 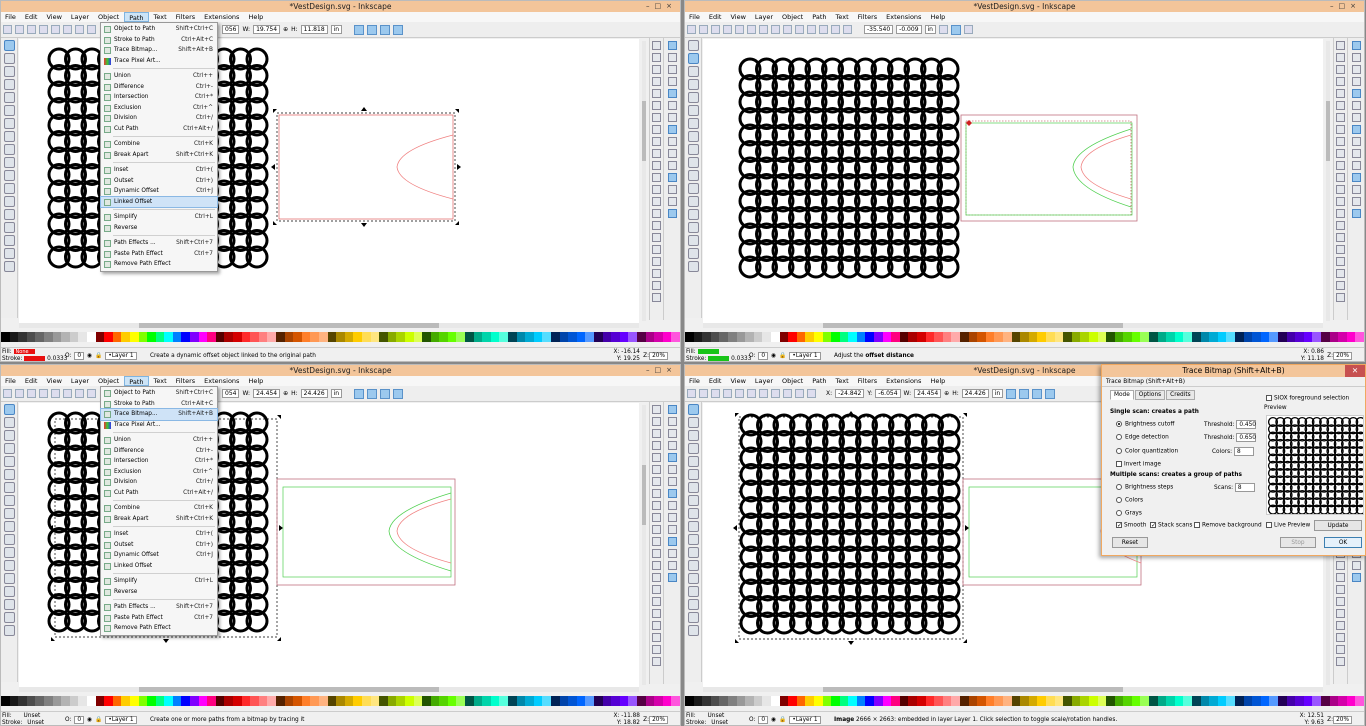 What do you see at coordinates (1340, 81) in the screenshot?
I see `print-icon` at bounding box center [1340, 81].